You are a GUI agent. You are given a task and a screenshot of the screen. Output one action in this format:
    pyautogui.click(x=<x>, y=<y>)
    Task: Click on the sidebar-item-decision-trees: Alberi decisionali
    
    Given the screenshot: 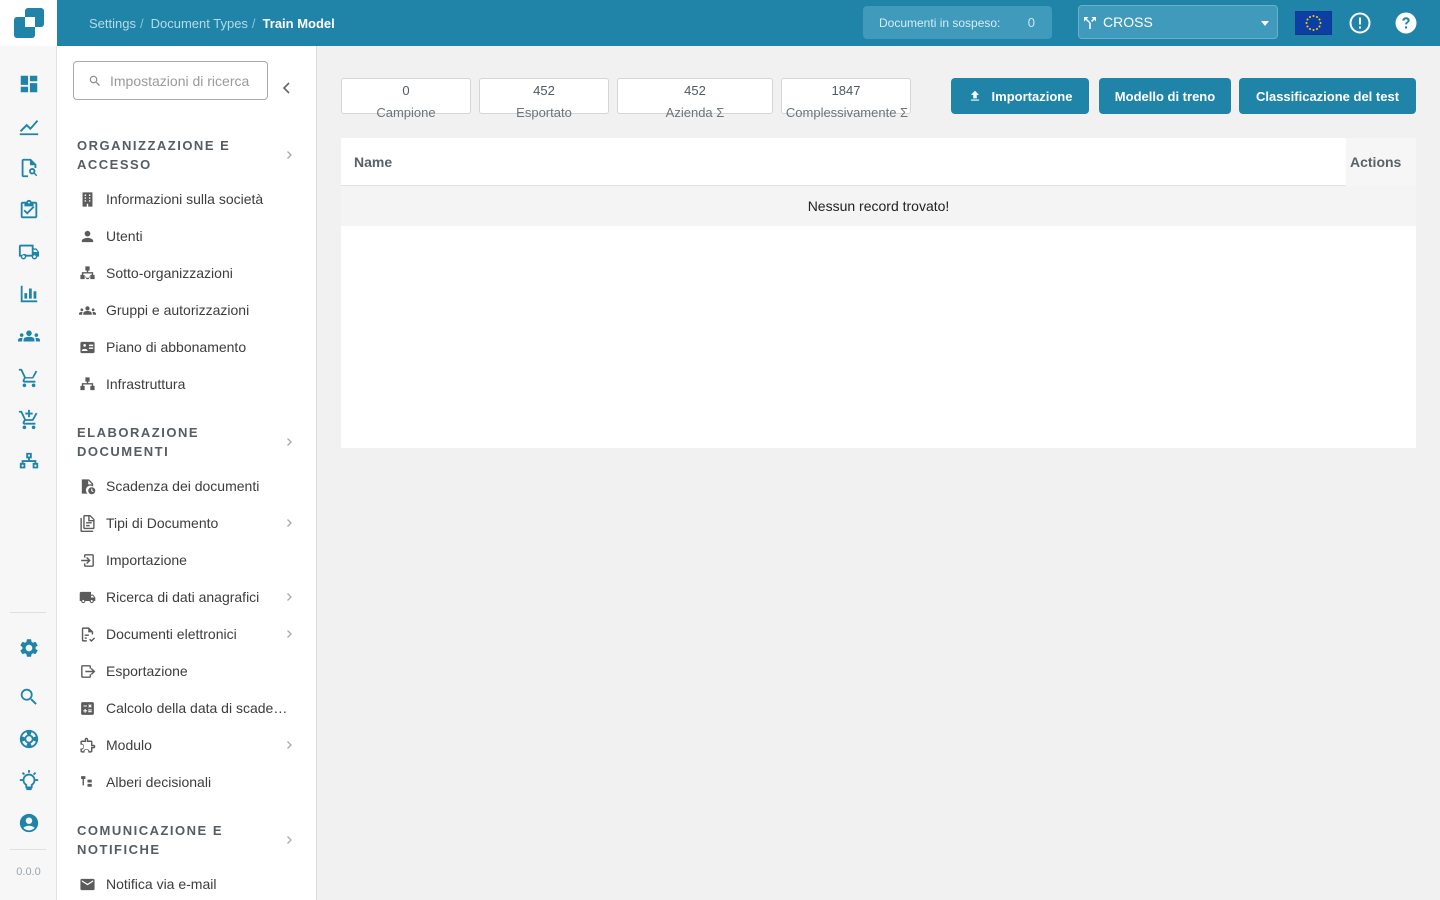 What is the action you would take?
    pyautogui.click(x=188, y=782)
    